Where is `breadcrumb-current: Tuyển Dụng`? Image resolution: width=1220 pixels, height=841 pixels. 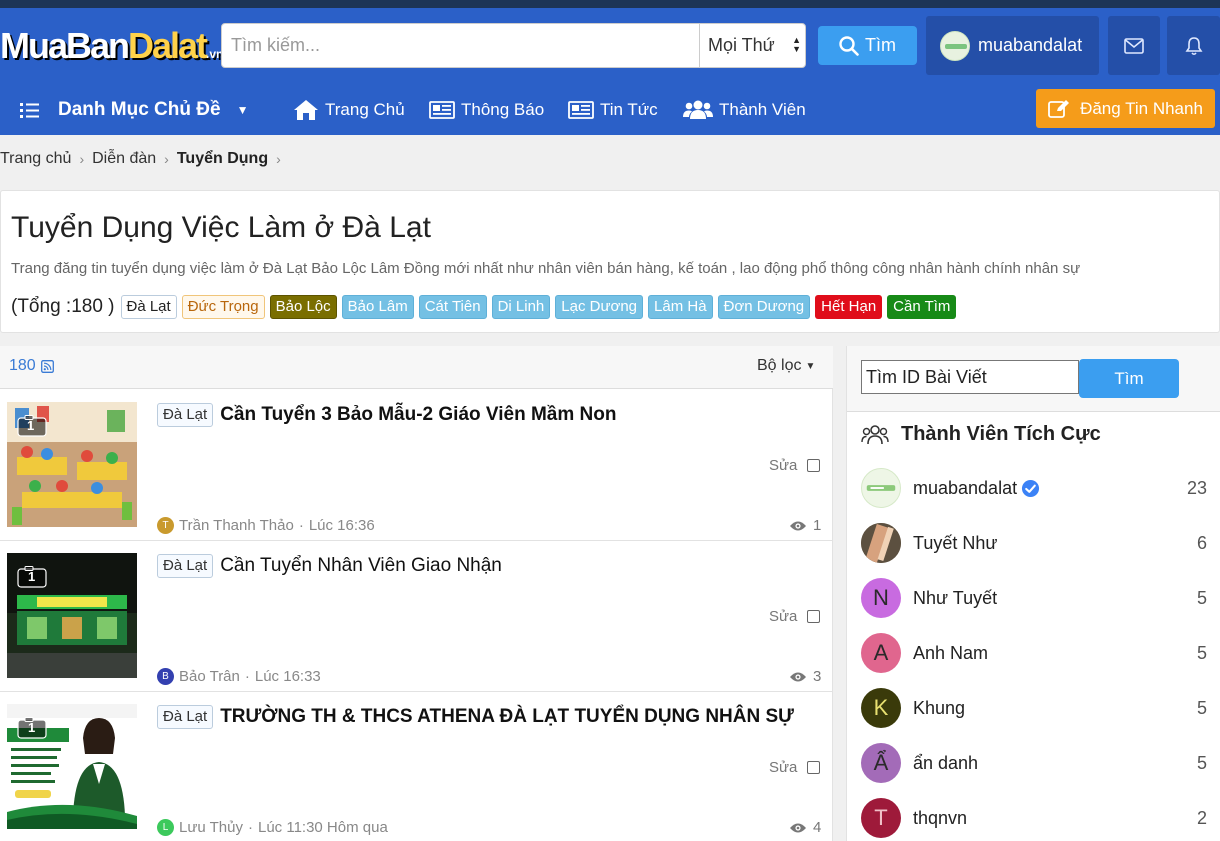
breadcrumb-current: Tuyển Dụng is located at coordinates (222, 159).